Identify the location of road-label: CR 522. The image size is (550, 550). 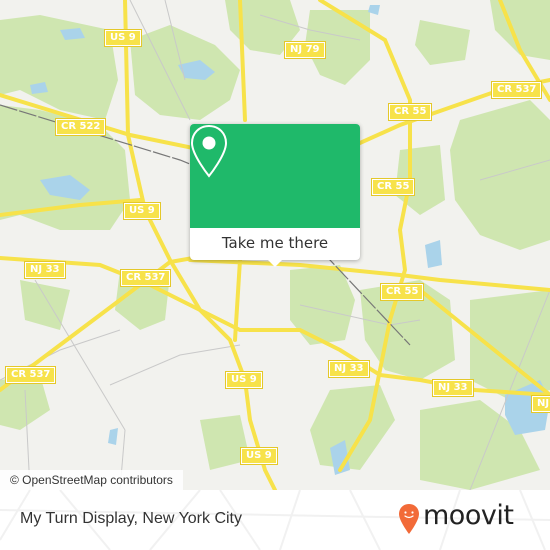
(81, 127).